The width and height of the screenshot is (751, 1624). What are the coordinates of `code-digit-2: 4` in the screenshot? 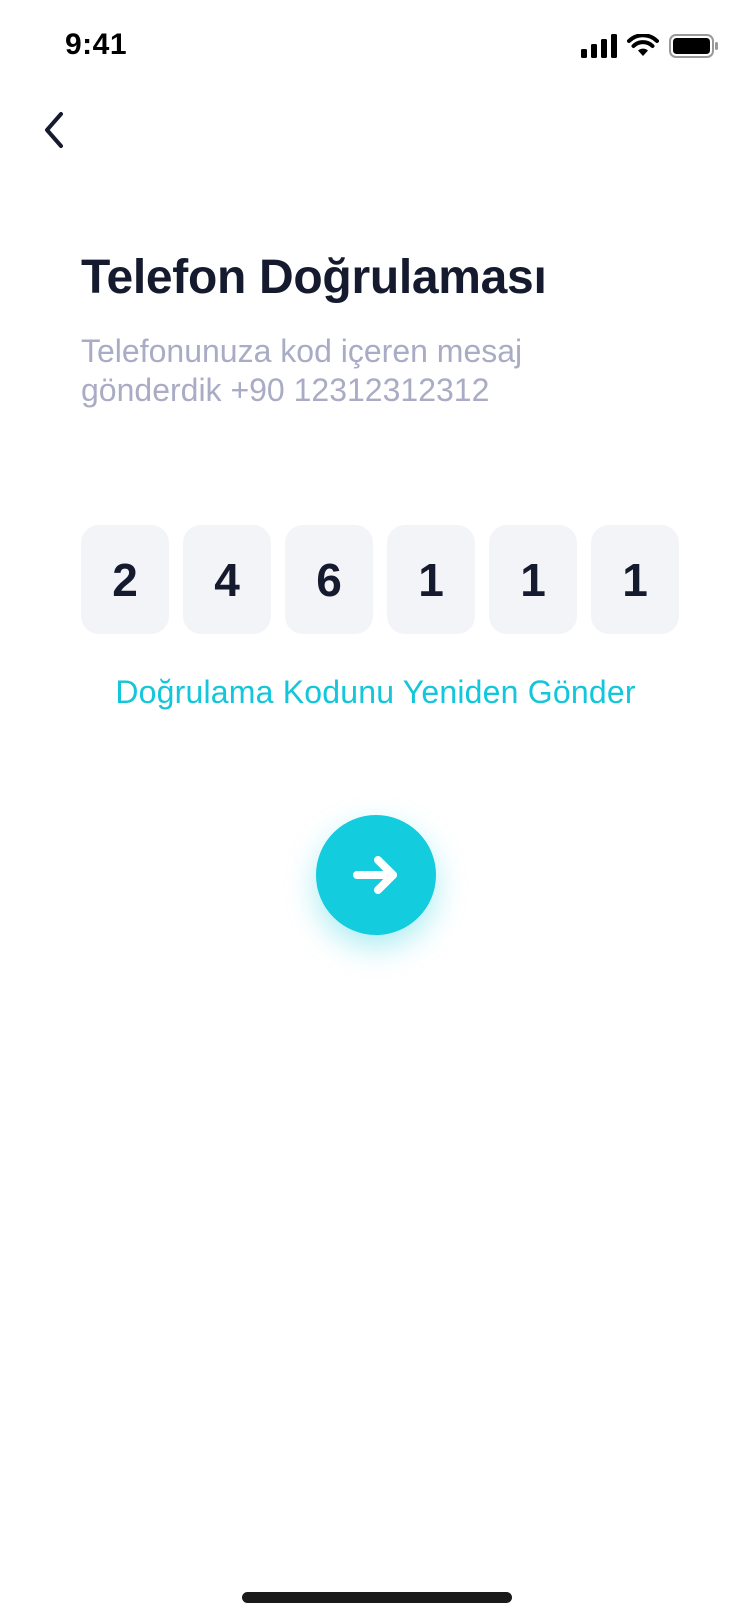 It's located at (227, 579).